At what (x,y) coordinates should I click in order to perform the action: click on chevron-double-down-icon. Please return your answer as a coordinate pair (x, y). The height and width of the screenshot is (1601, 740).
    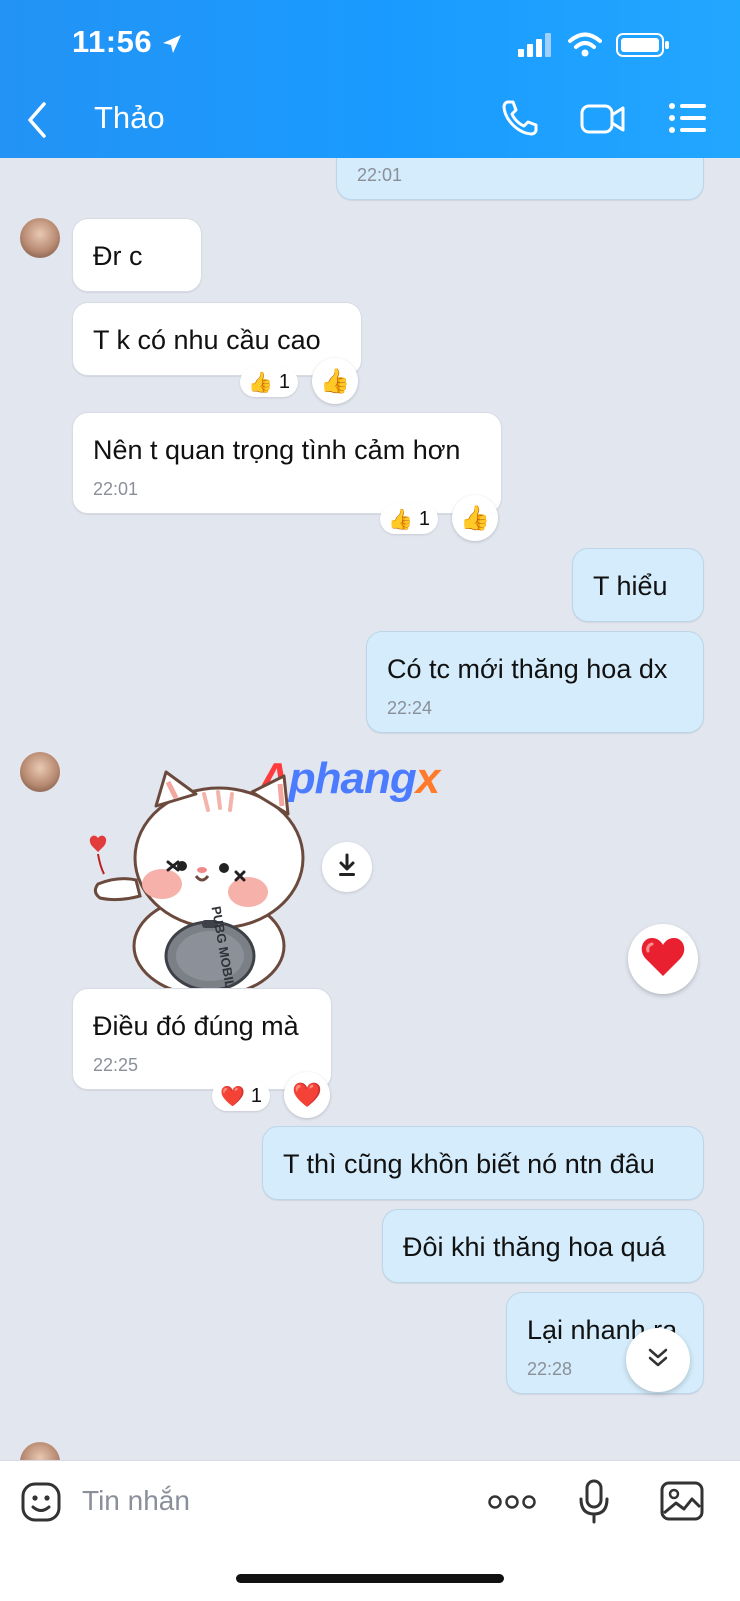
    Looking at the image, I should click on (658, 1360).